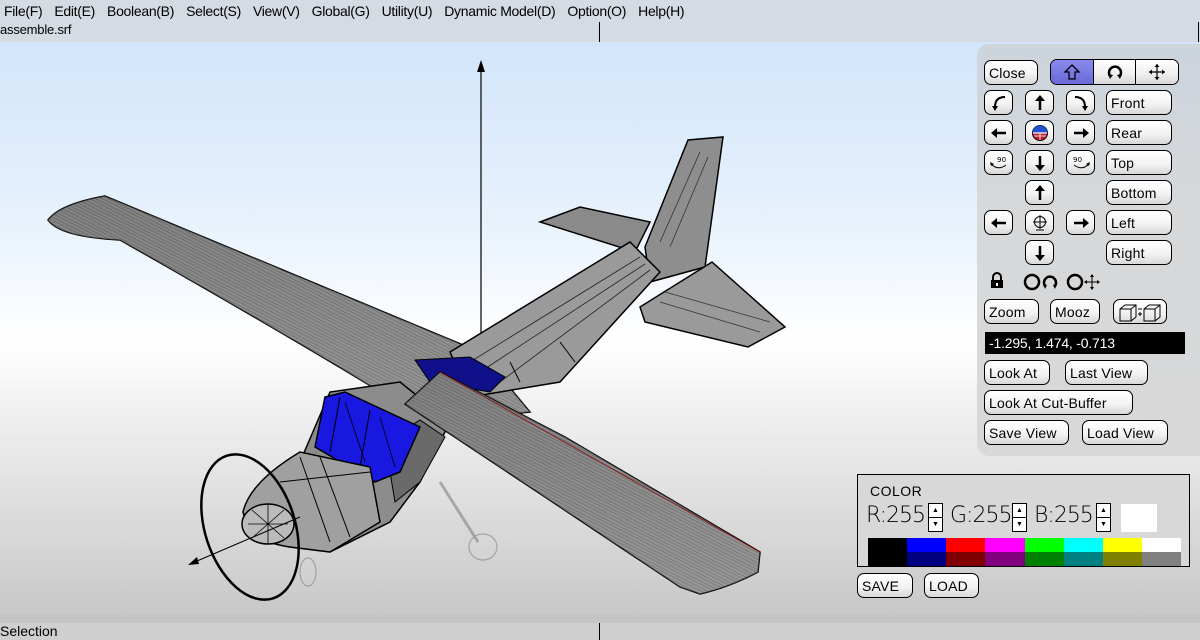 This screenshot has width=1200, height=640. What do you see at coordinates (1106, 372) in the screenshot?
I see `last-view-button: Last View` at bounding box center [1106, 372].